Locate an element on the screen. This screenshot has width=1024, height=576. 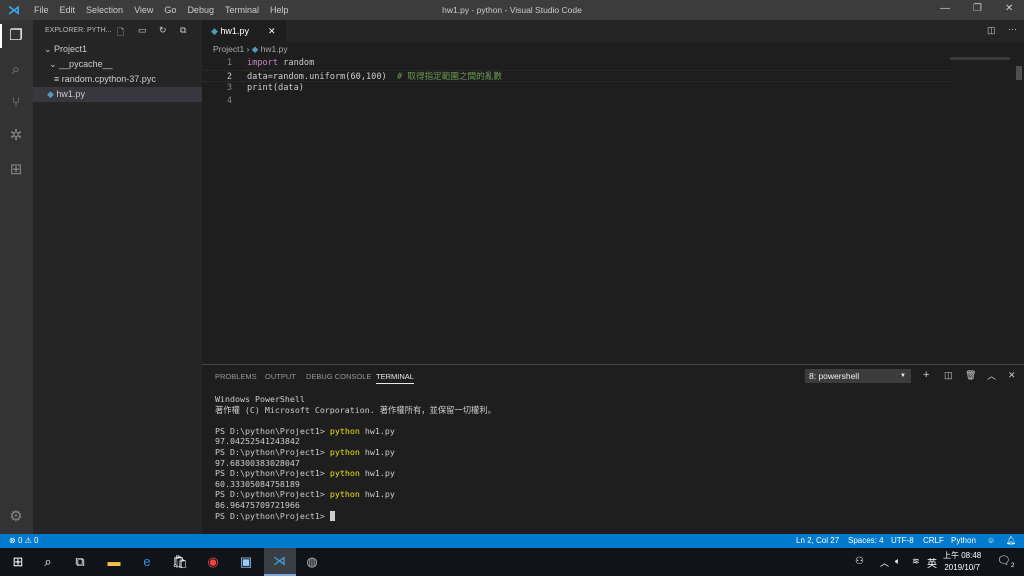
close-panel-icon: ✕ is located at coordinates (1012, 375).